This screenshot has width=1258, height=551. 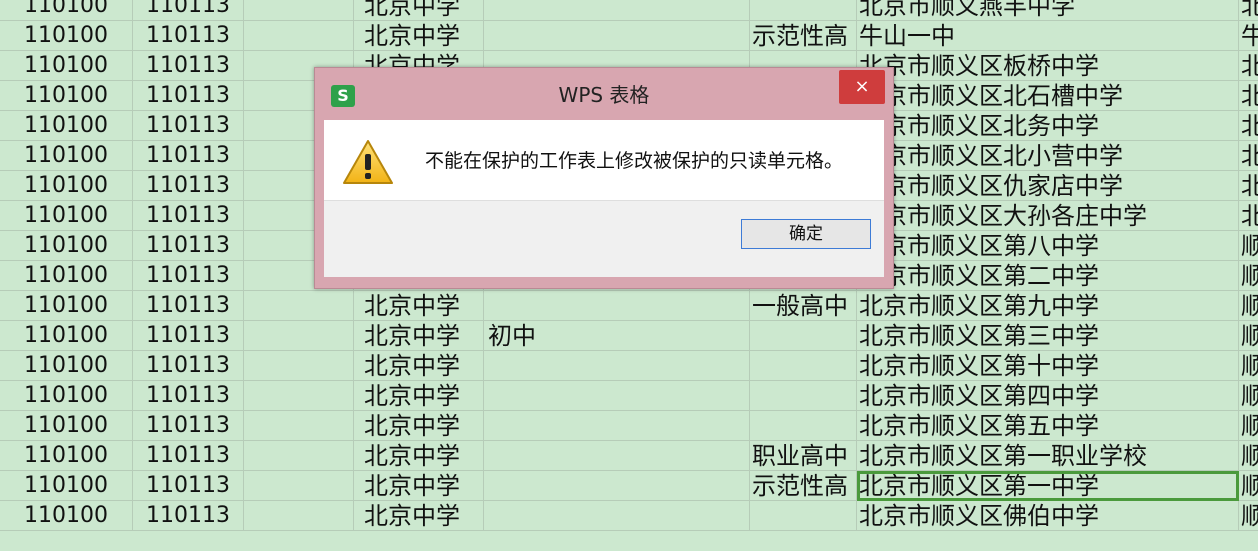 What do you see at coordinates (1048, 306) in the screenshot?
I see `table-cell: 北京市顺义区第九中学` at bounding box center [1048, 306].